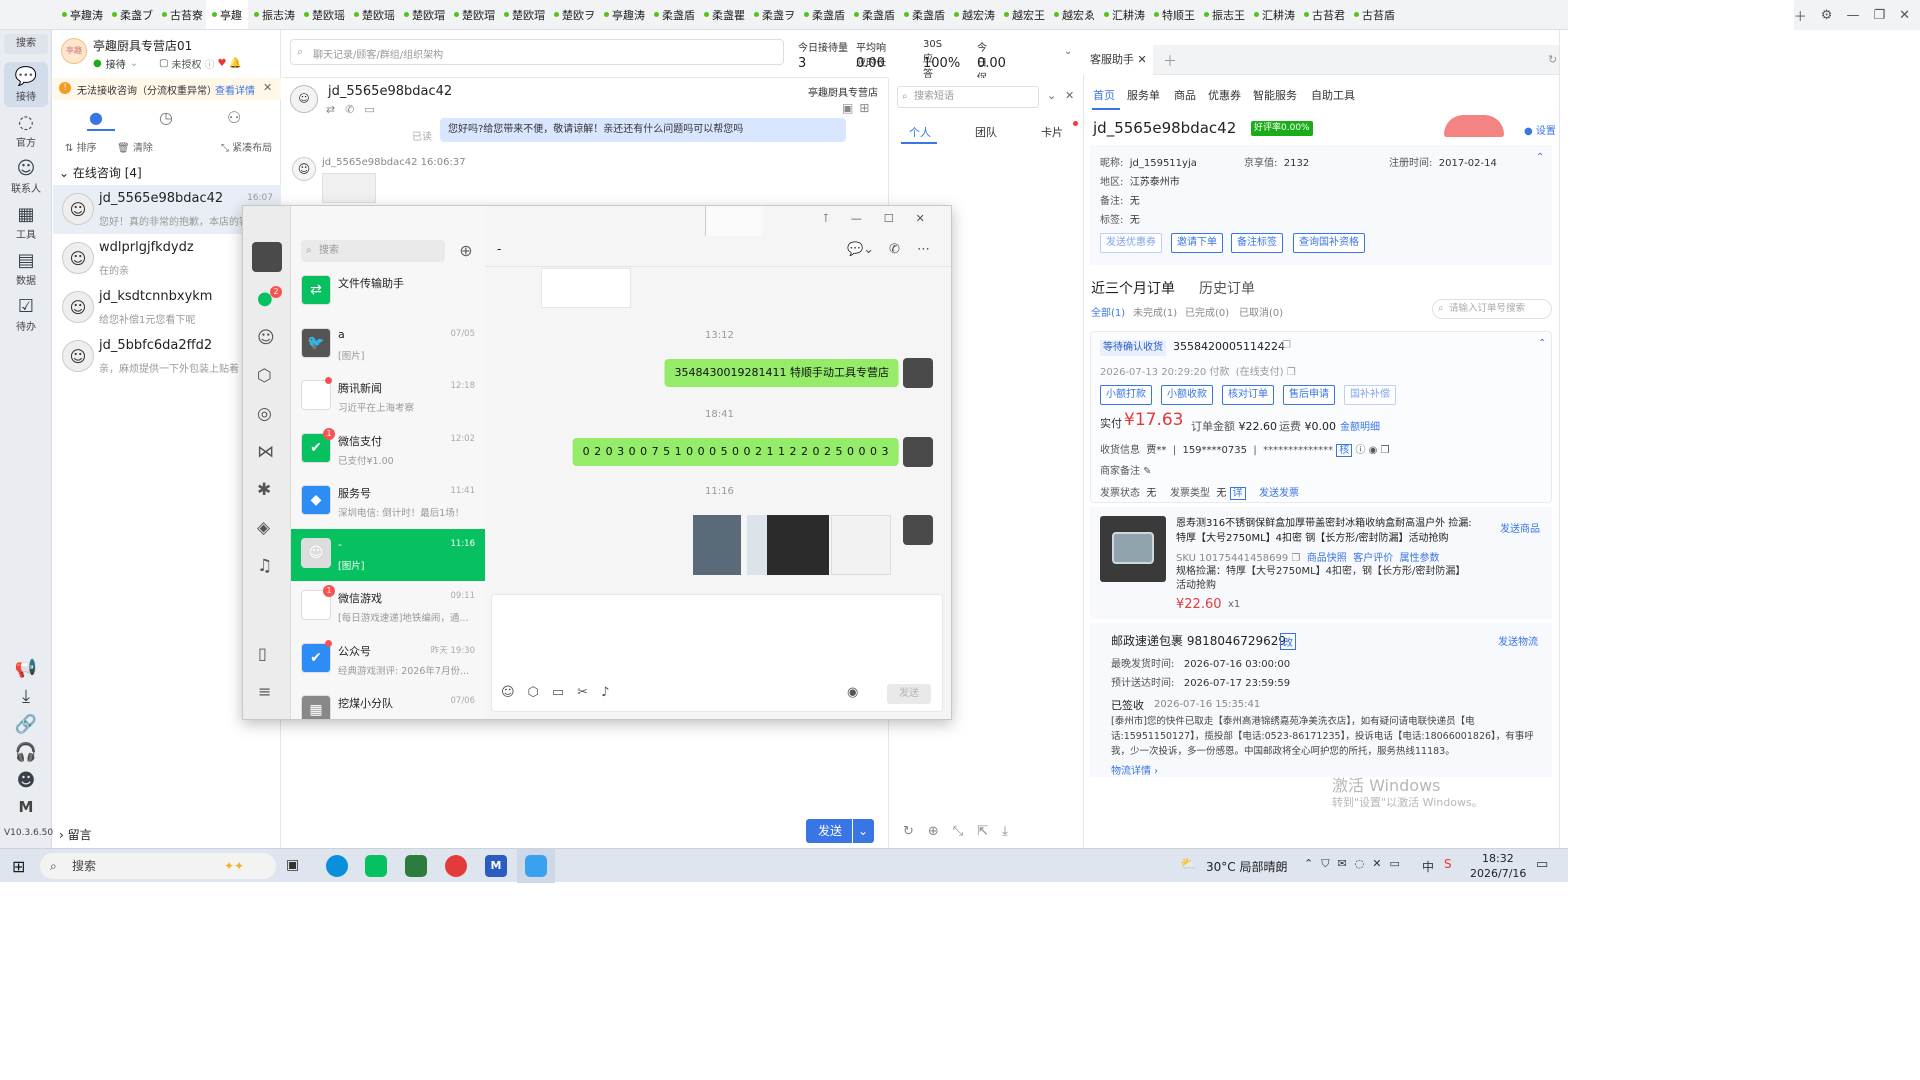 The height and width of the screenshot is (1080, 1920). What do you see at coordinates (100, 172) in the screenshot?
I see `online-section-header: ⌄ 在线咨询 [4]` at bounding box center [100, 172].